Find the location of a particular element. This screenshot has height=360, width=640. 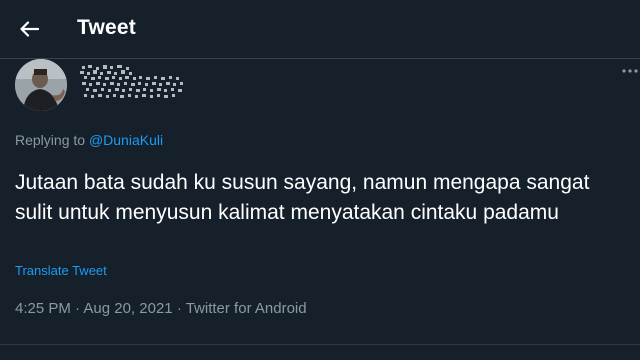

translate-tweet-link: Translate Tweet is located at coordinates (61, 270).